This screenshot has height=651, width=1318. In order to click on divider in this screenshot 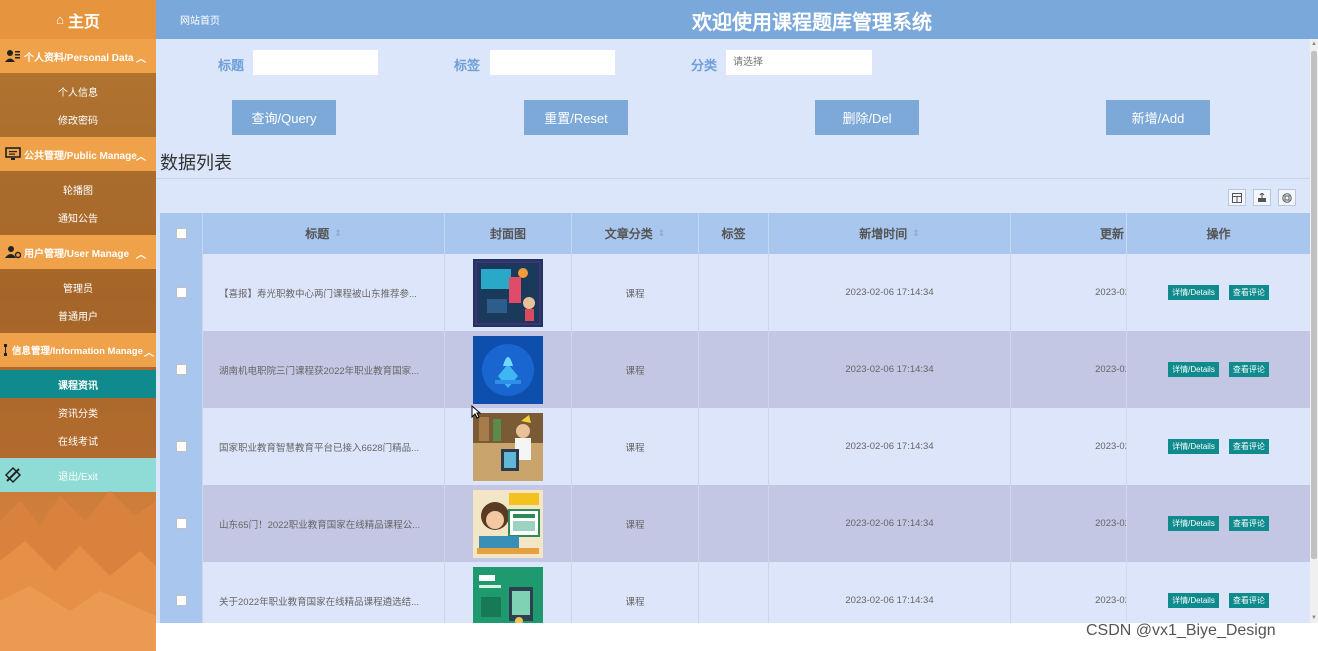, I will do `click(733, 178)`.